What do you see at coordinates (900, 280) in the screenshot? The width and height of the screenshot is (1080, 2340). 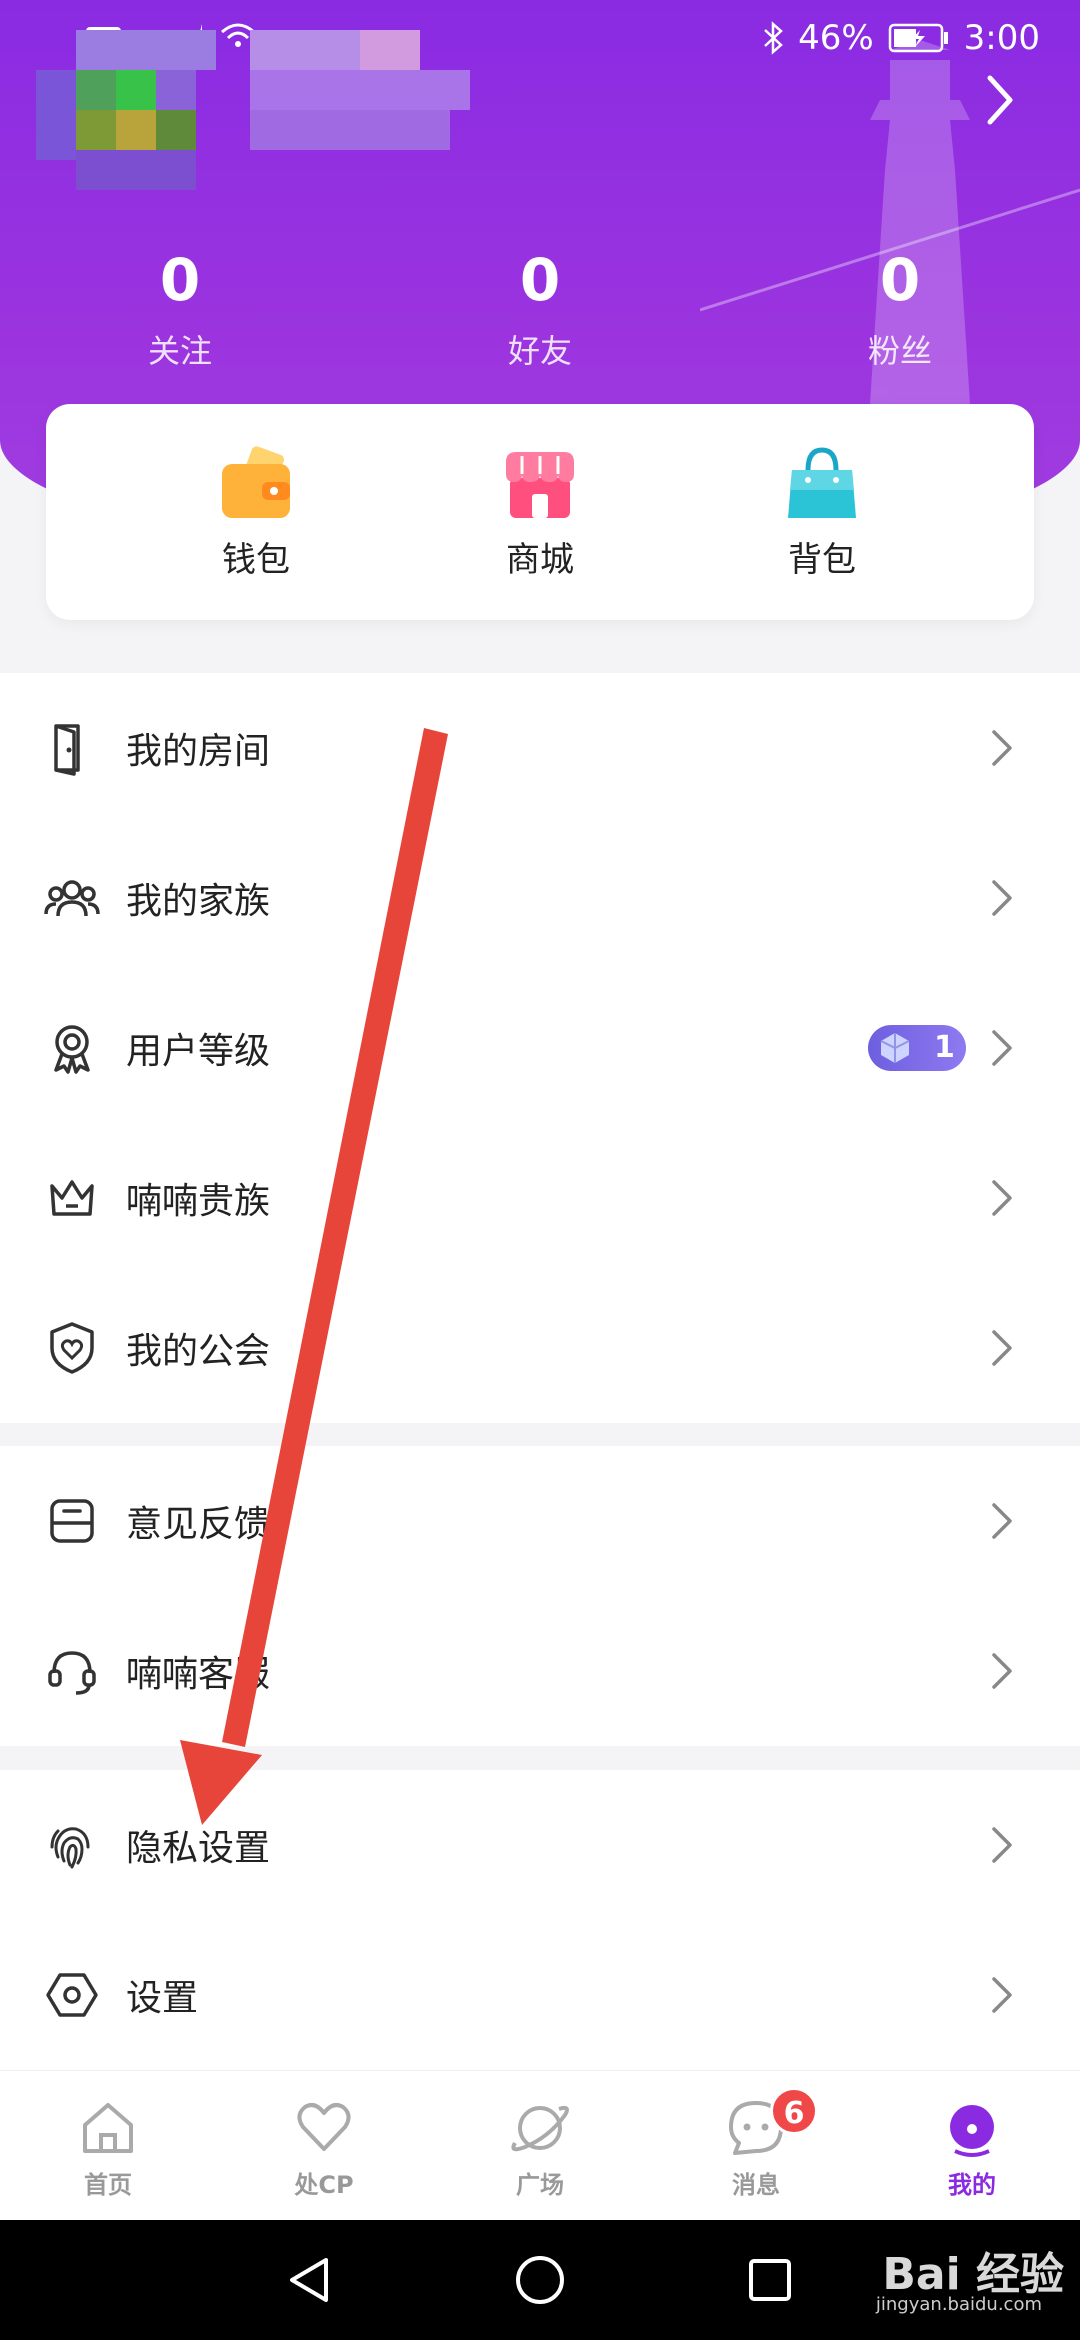 I see `stat-fans-value: 0` at bounding box center [900, 280].